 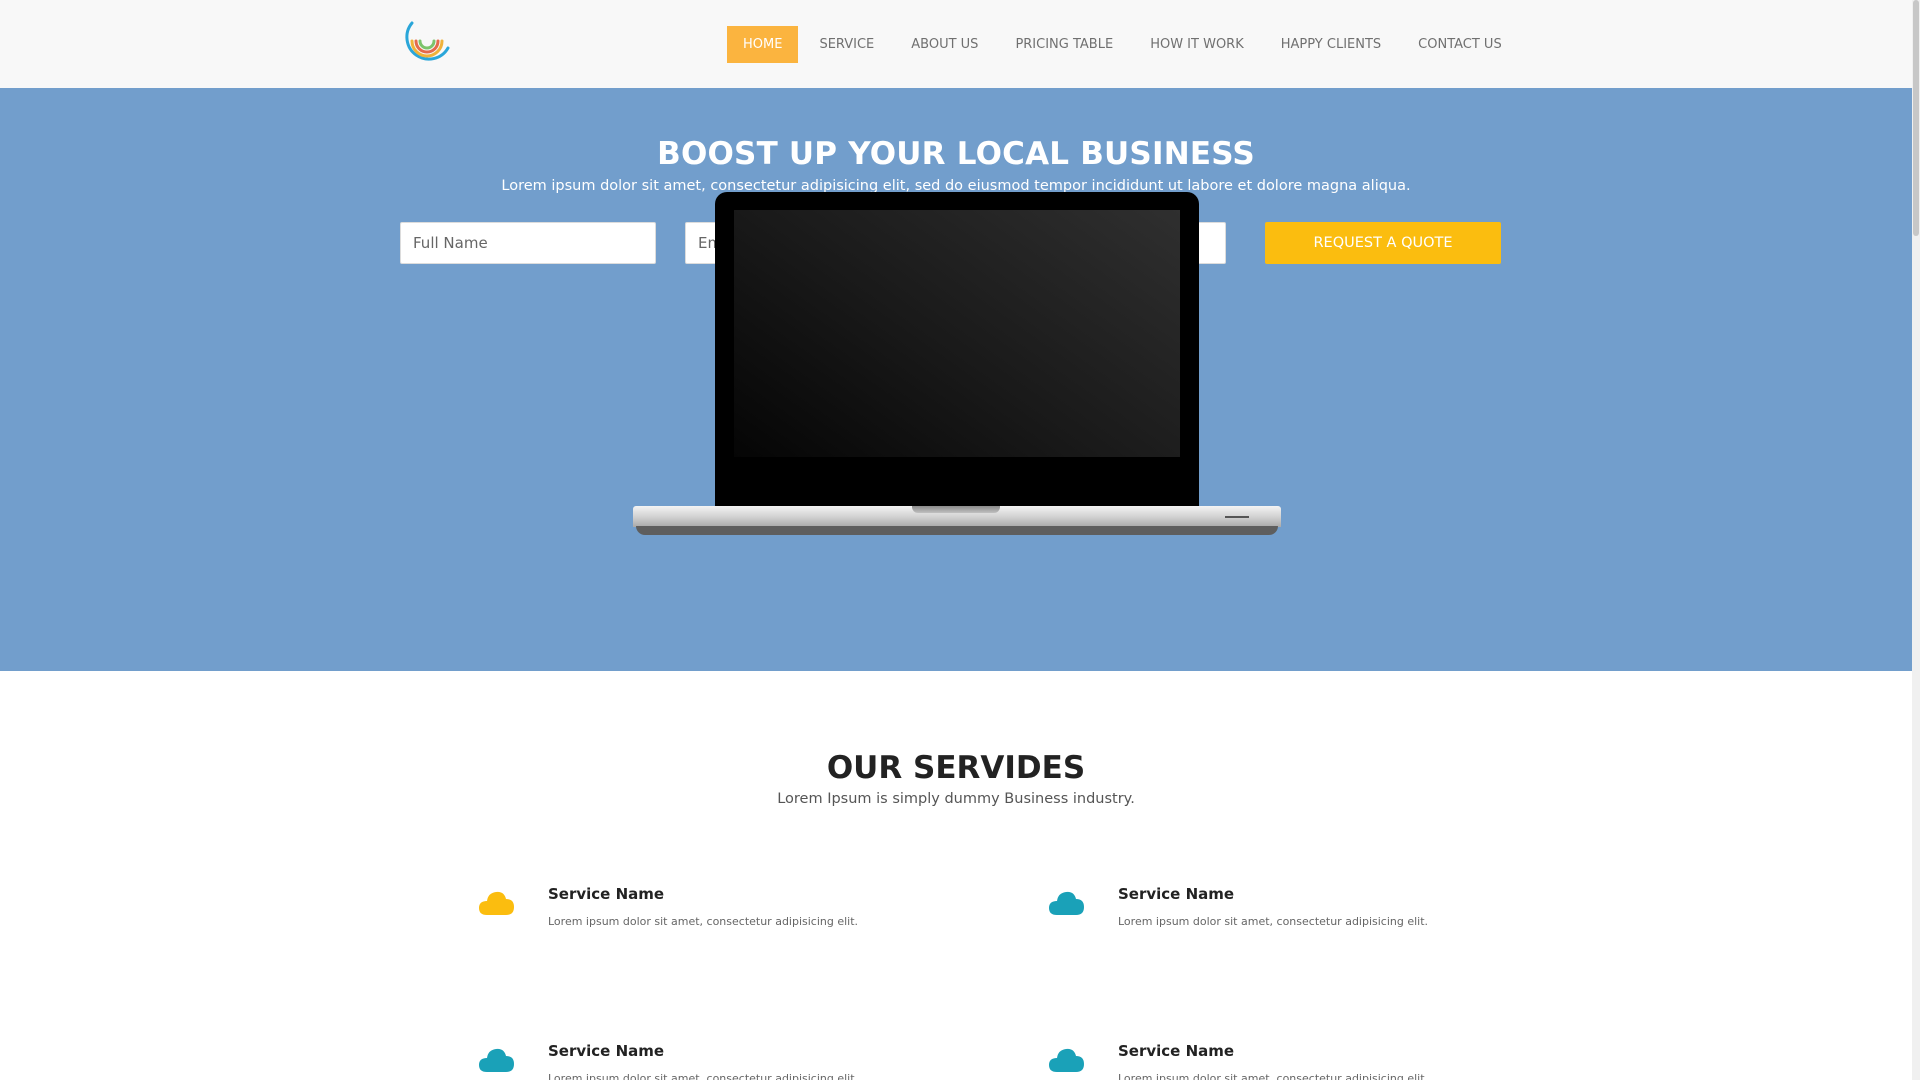 I want to click on nav-about-us: ABOUT US, so click(x=944, y=44).